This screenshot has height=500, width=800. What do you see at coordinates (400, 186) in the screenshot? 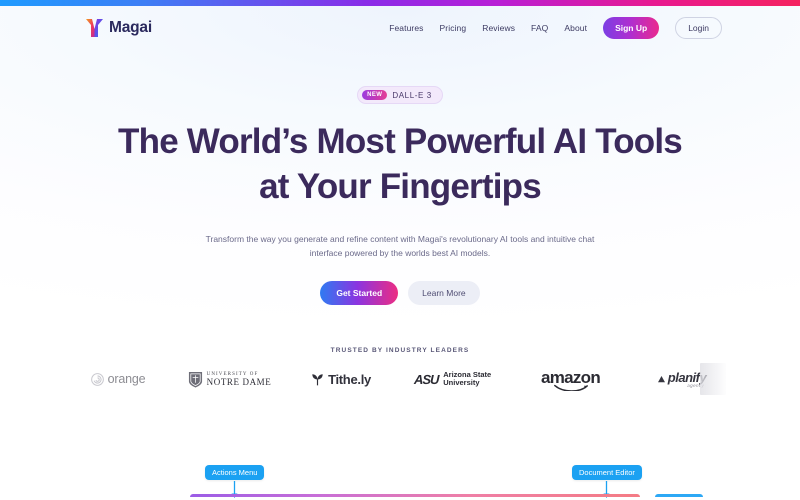
I see `headline-line-2: at Your Fingertips` at bounding box center [400, 186].